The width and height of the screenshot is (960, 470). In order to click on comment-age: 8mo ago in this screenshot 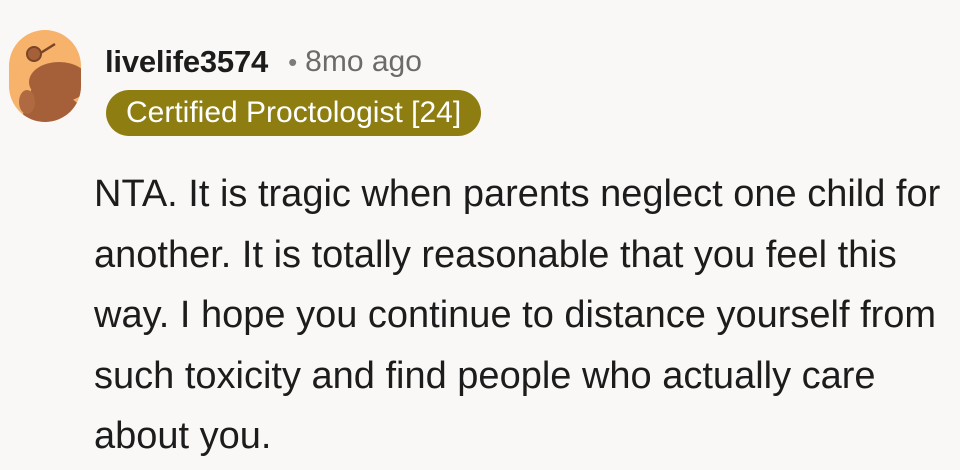, I will do `click(363, 62)`.